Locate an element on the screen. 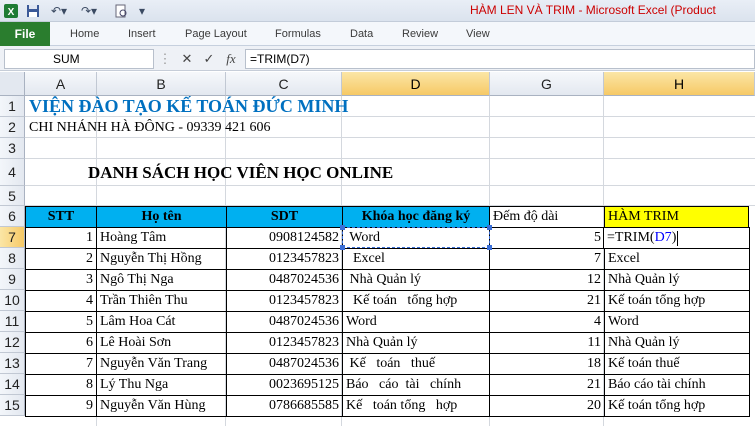  cancel-icon: ✕ is located at coordinates (187, 59).